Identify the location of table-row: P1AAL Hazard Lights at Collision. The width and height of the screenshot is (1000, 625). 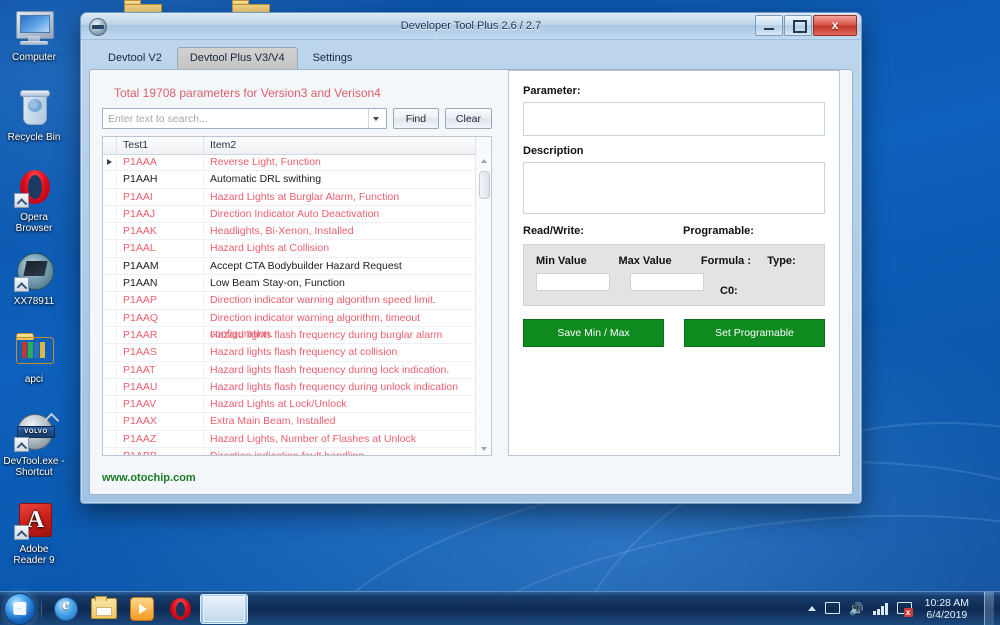
(289, 249).